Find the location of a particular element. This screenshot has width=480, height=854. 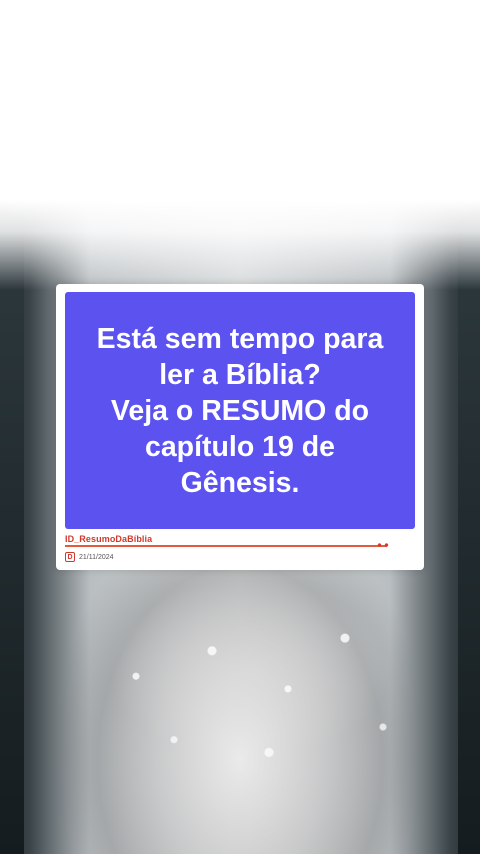

handle-underline is located at coordinates (226, 546).